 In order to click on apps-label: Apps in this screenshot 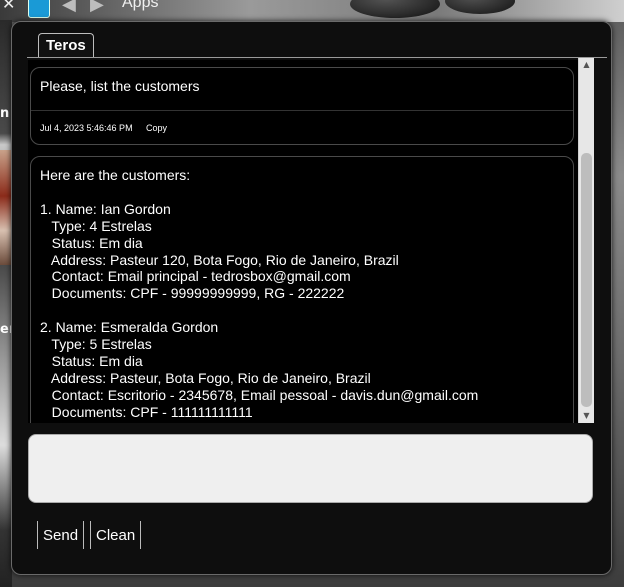, I will do `click(140, 6)`.